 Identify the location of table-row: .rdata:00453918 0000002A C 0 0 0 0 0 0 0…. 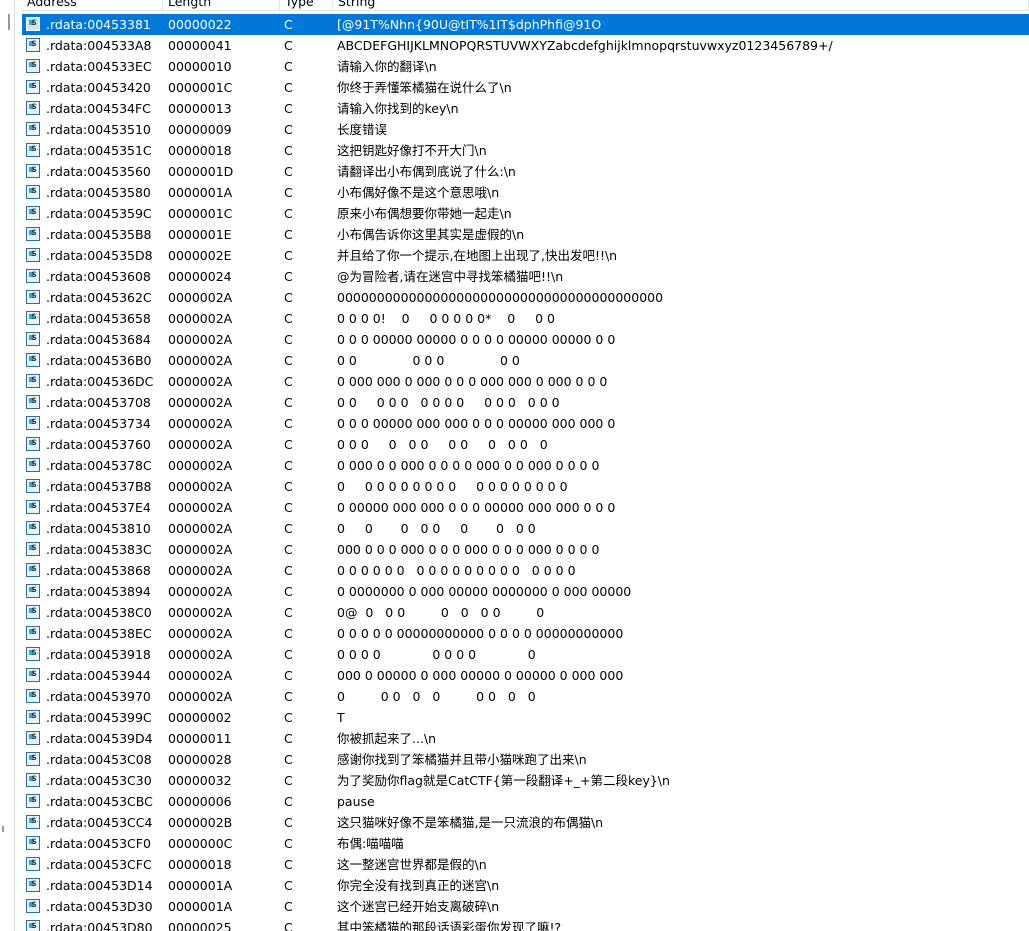
(525, 654).